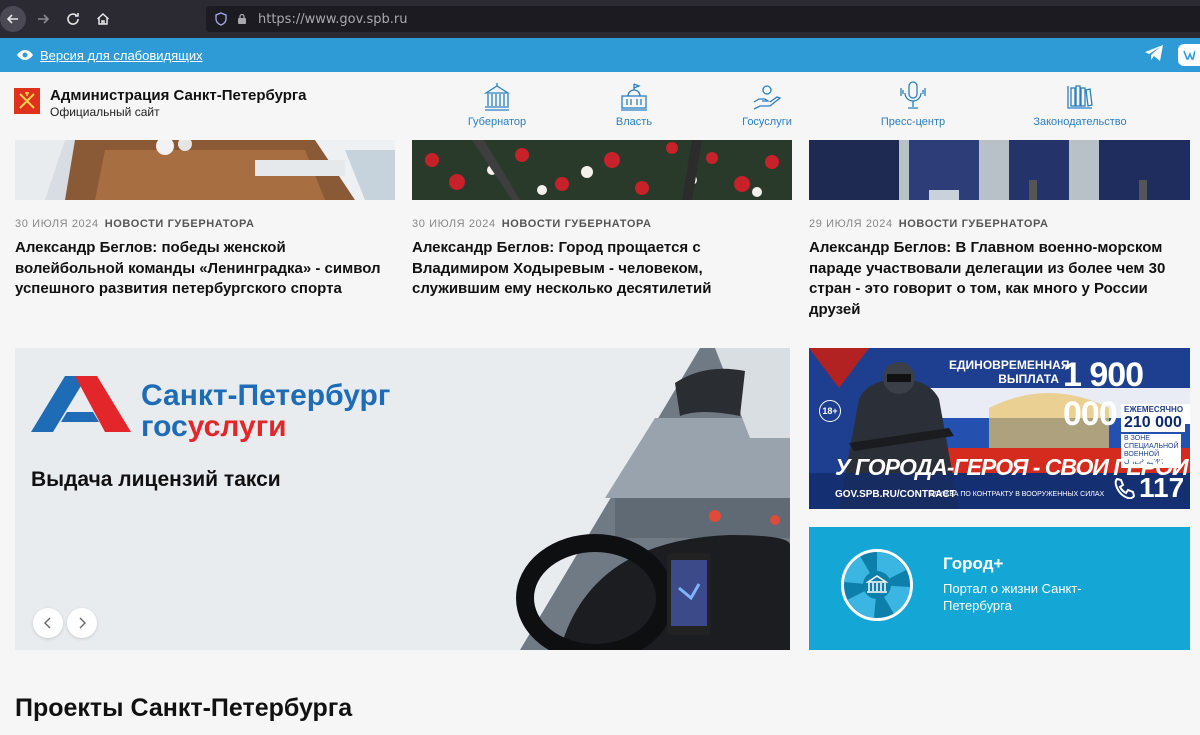 This screenshot has height=735, width=1200. What do you see at coordinates (333, 19) in the screenshot?
I see `url-text: https://www.gov.spb.ru` at bounding box center [333, 19].